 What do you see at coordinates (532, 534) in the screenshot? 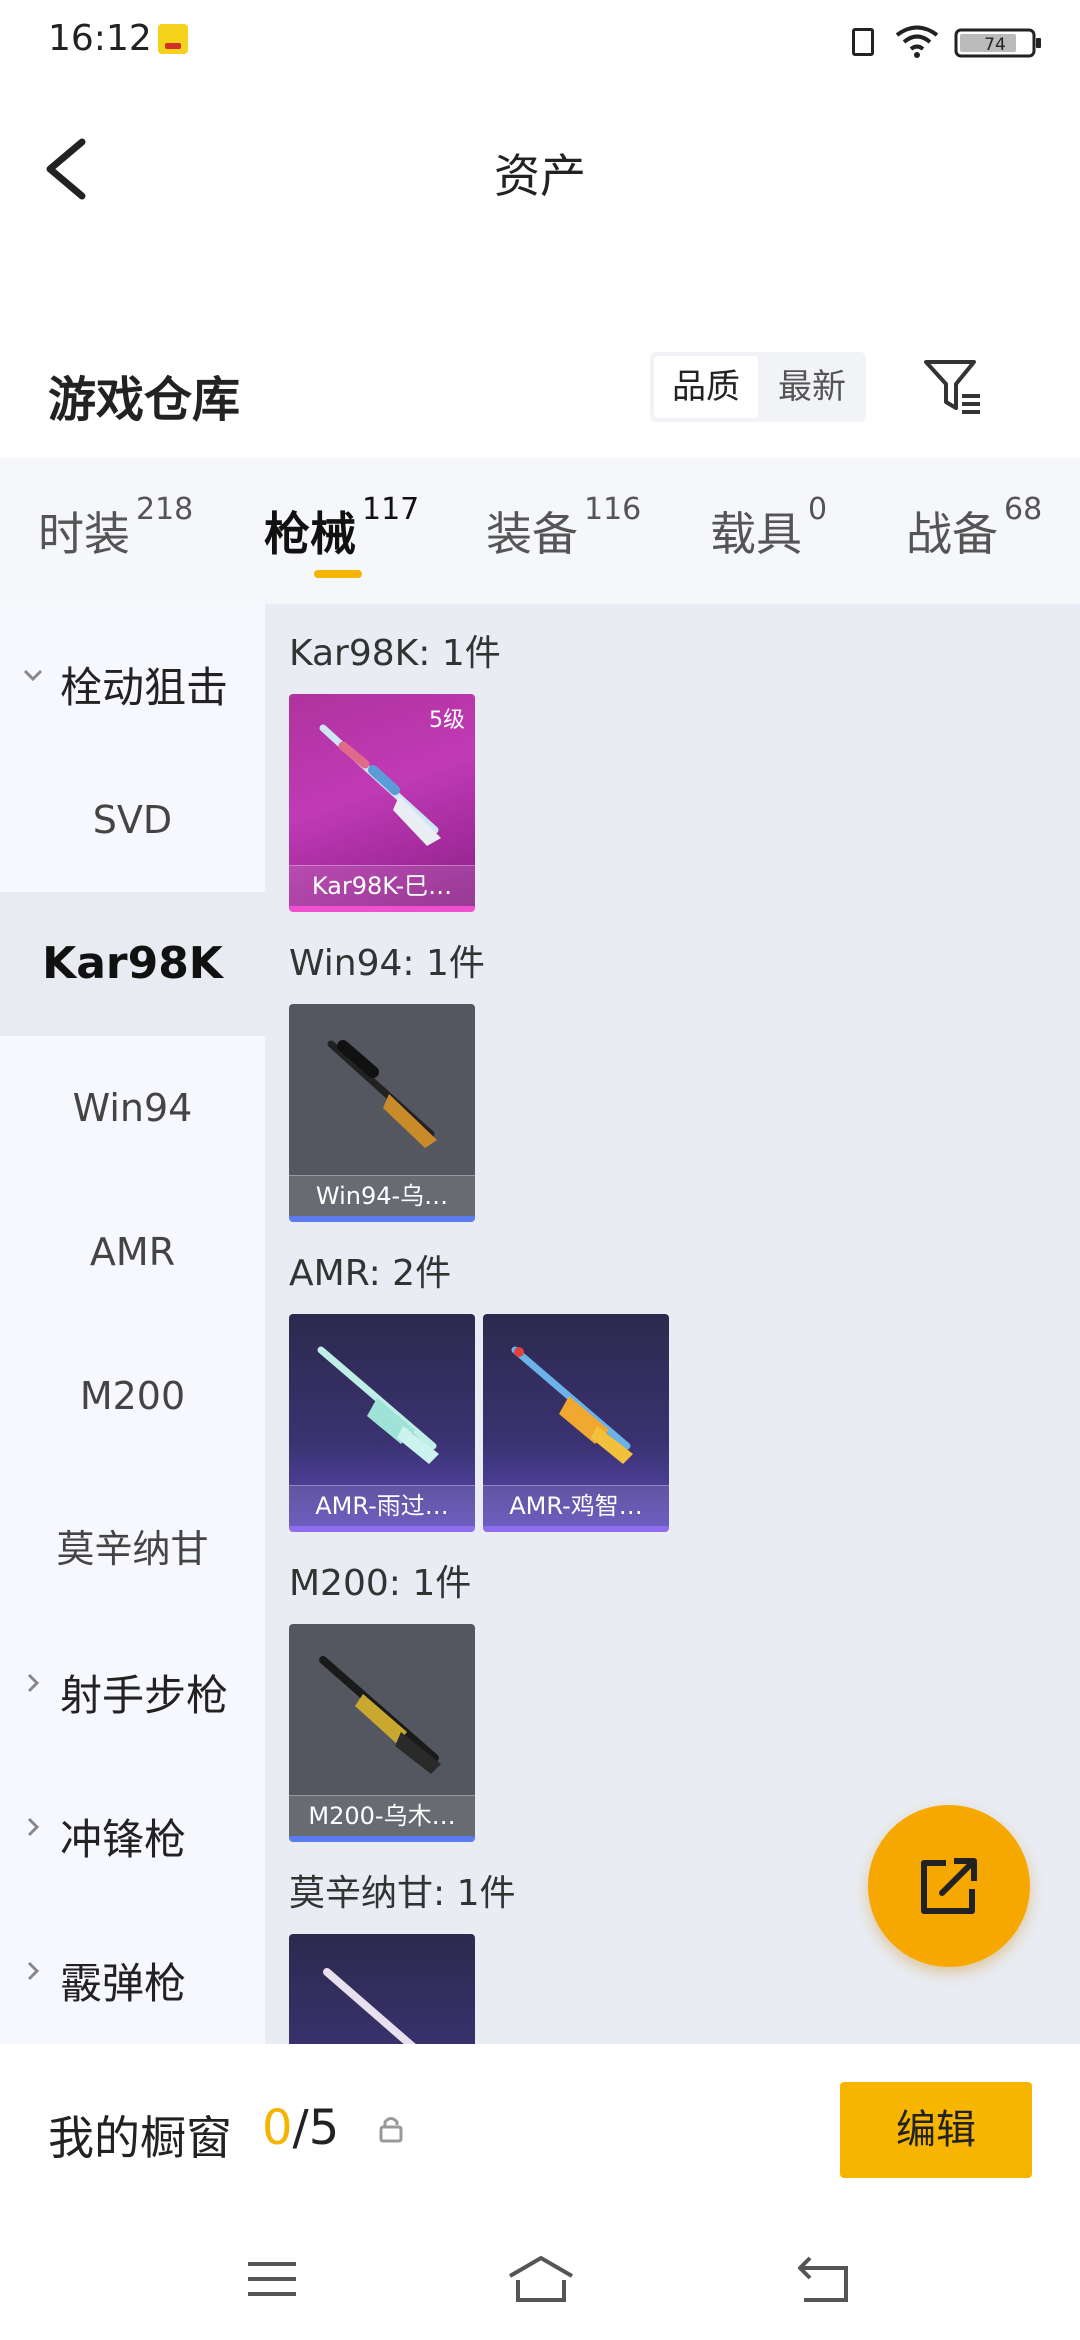
I see `tab-label: 装备` at bounding box center [532, 534].